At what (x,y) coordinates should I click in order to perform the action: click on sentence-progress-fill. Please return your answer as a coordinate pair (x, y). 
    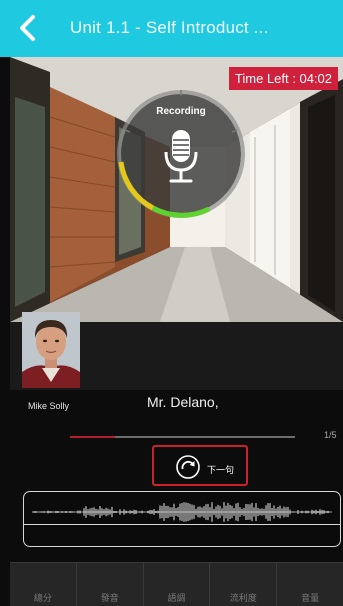
    Looking at the image, I should click on (92, 437).